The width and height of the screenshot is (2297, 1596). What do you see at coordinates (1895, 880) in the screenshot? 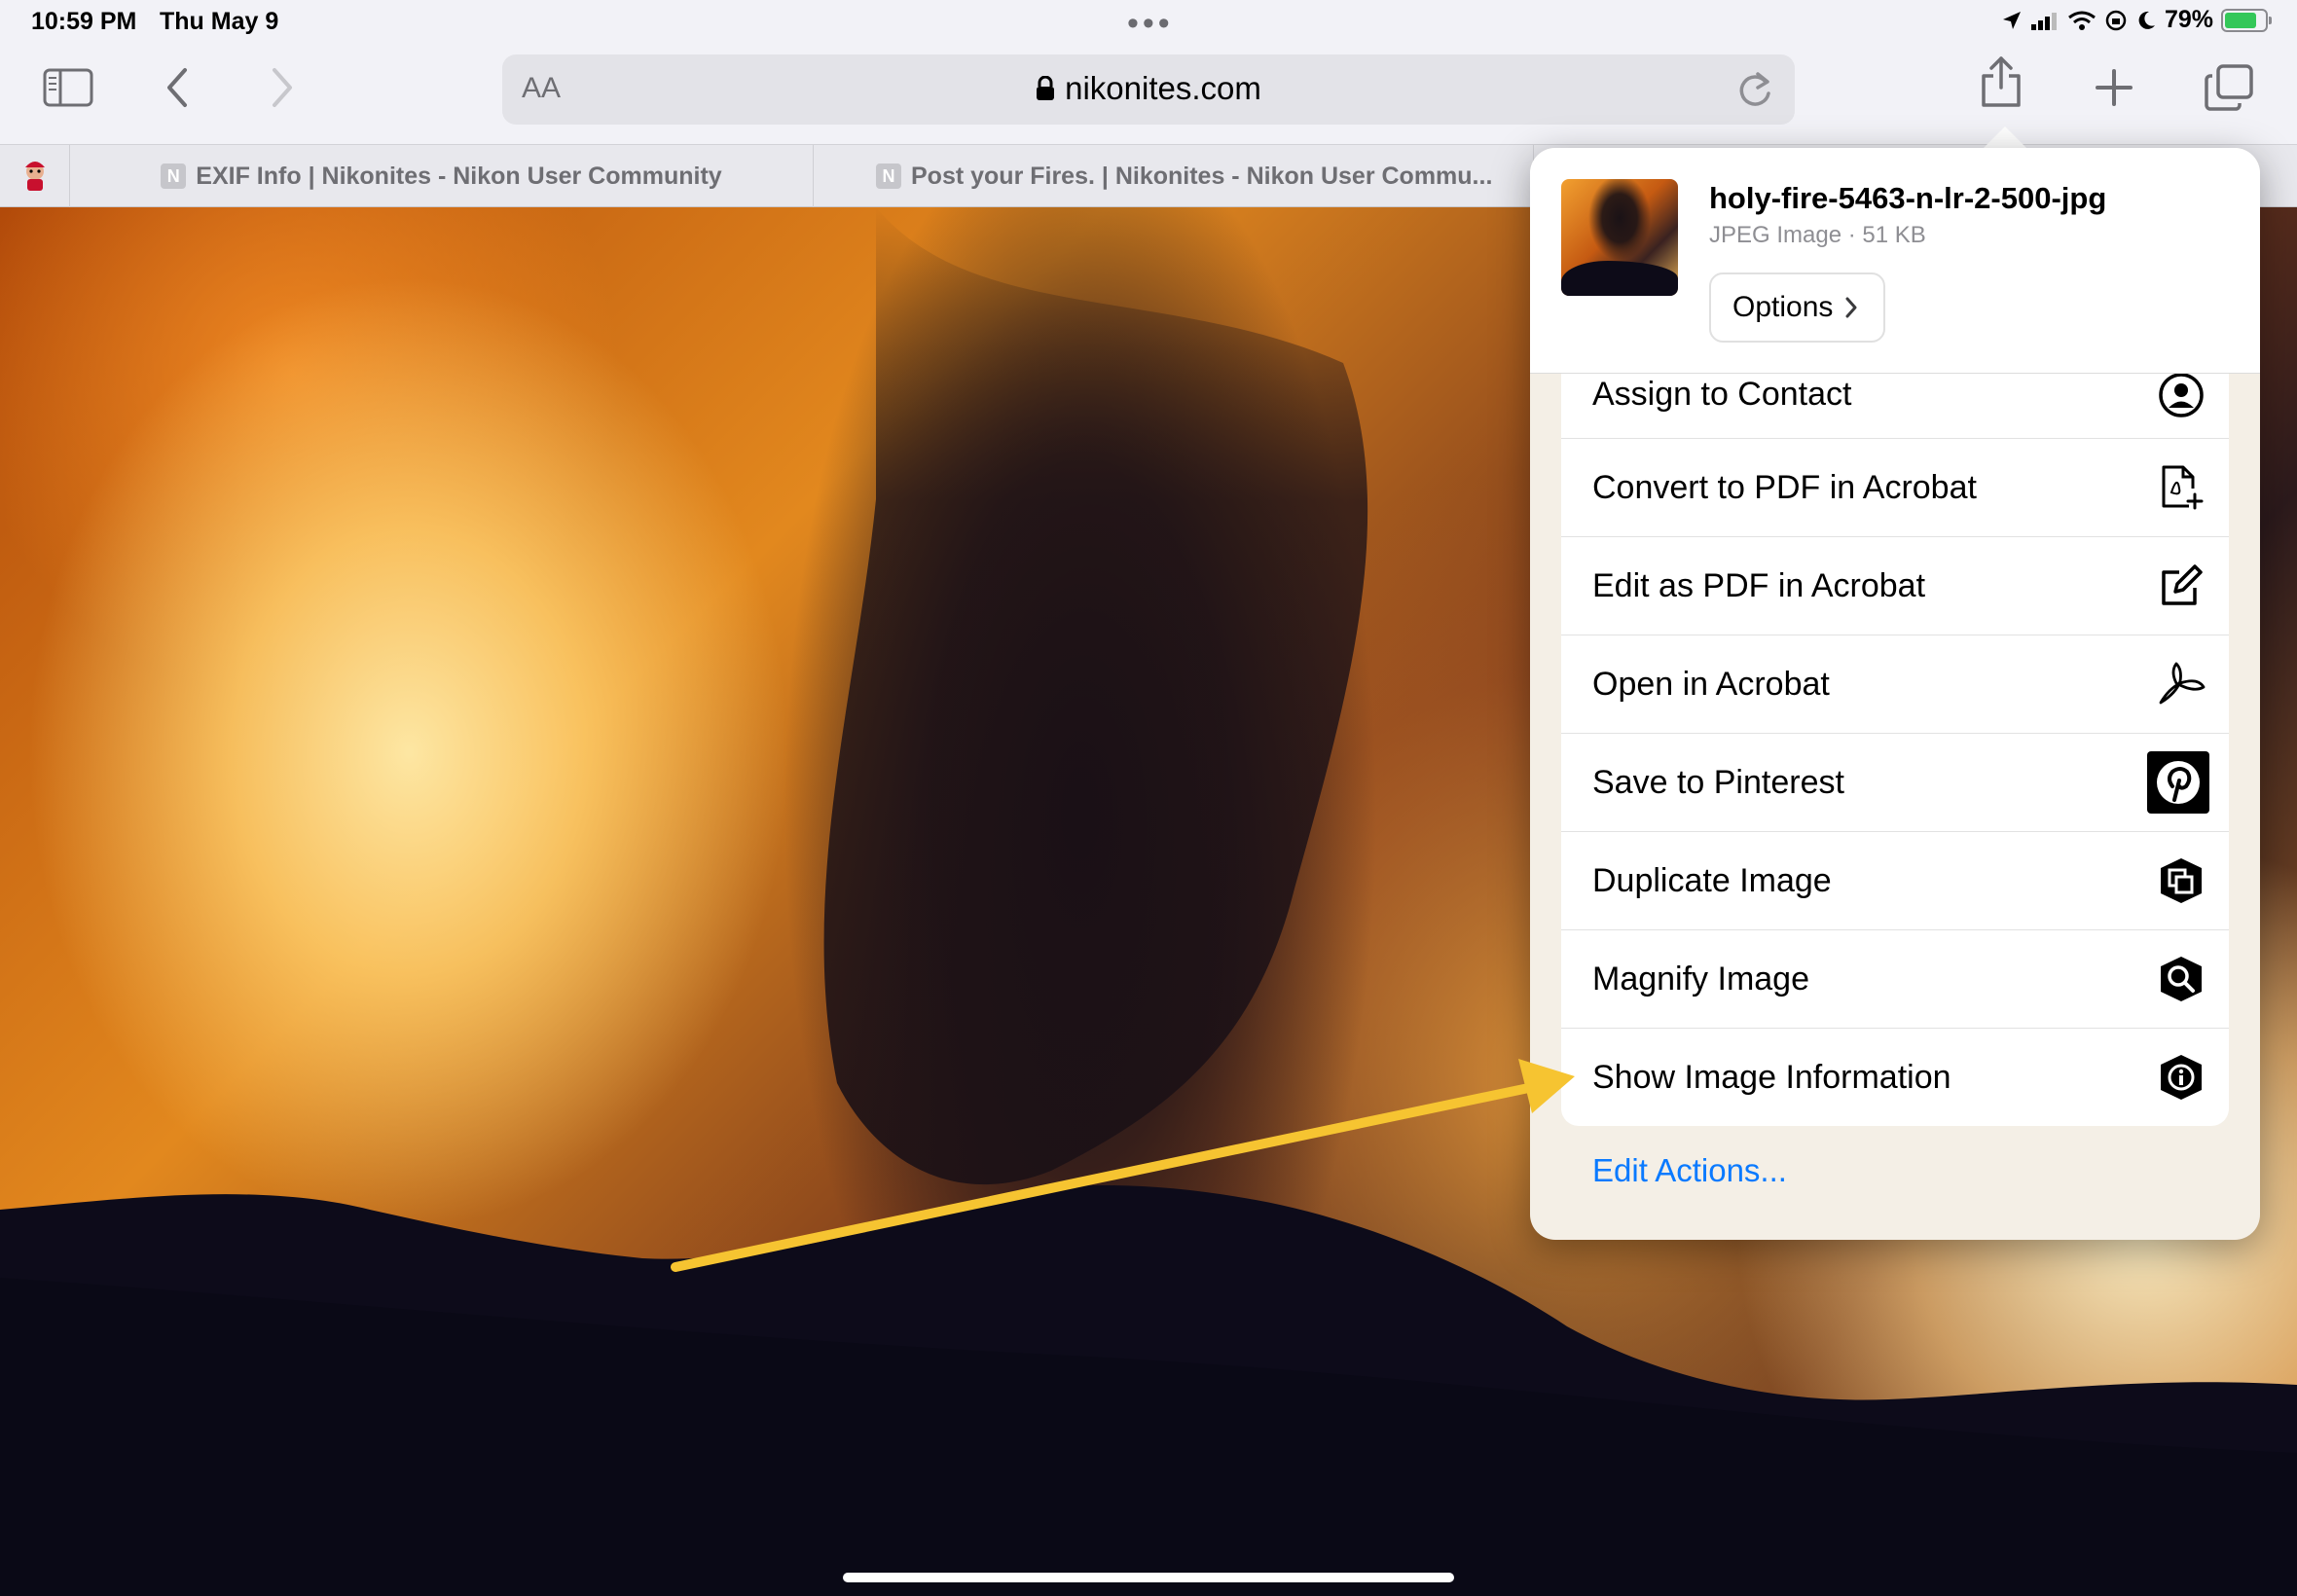
I see `action-duplicate-image: Duplicate Image` at bounding box center [1895, 880].